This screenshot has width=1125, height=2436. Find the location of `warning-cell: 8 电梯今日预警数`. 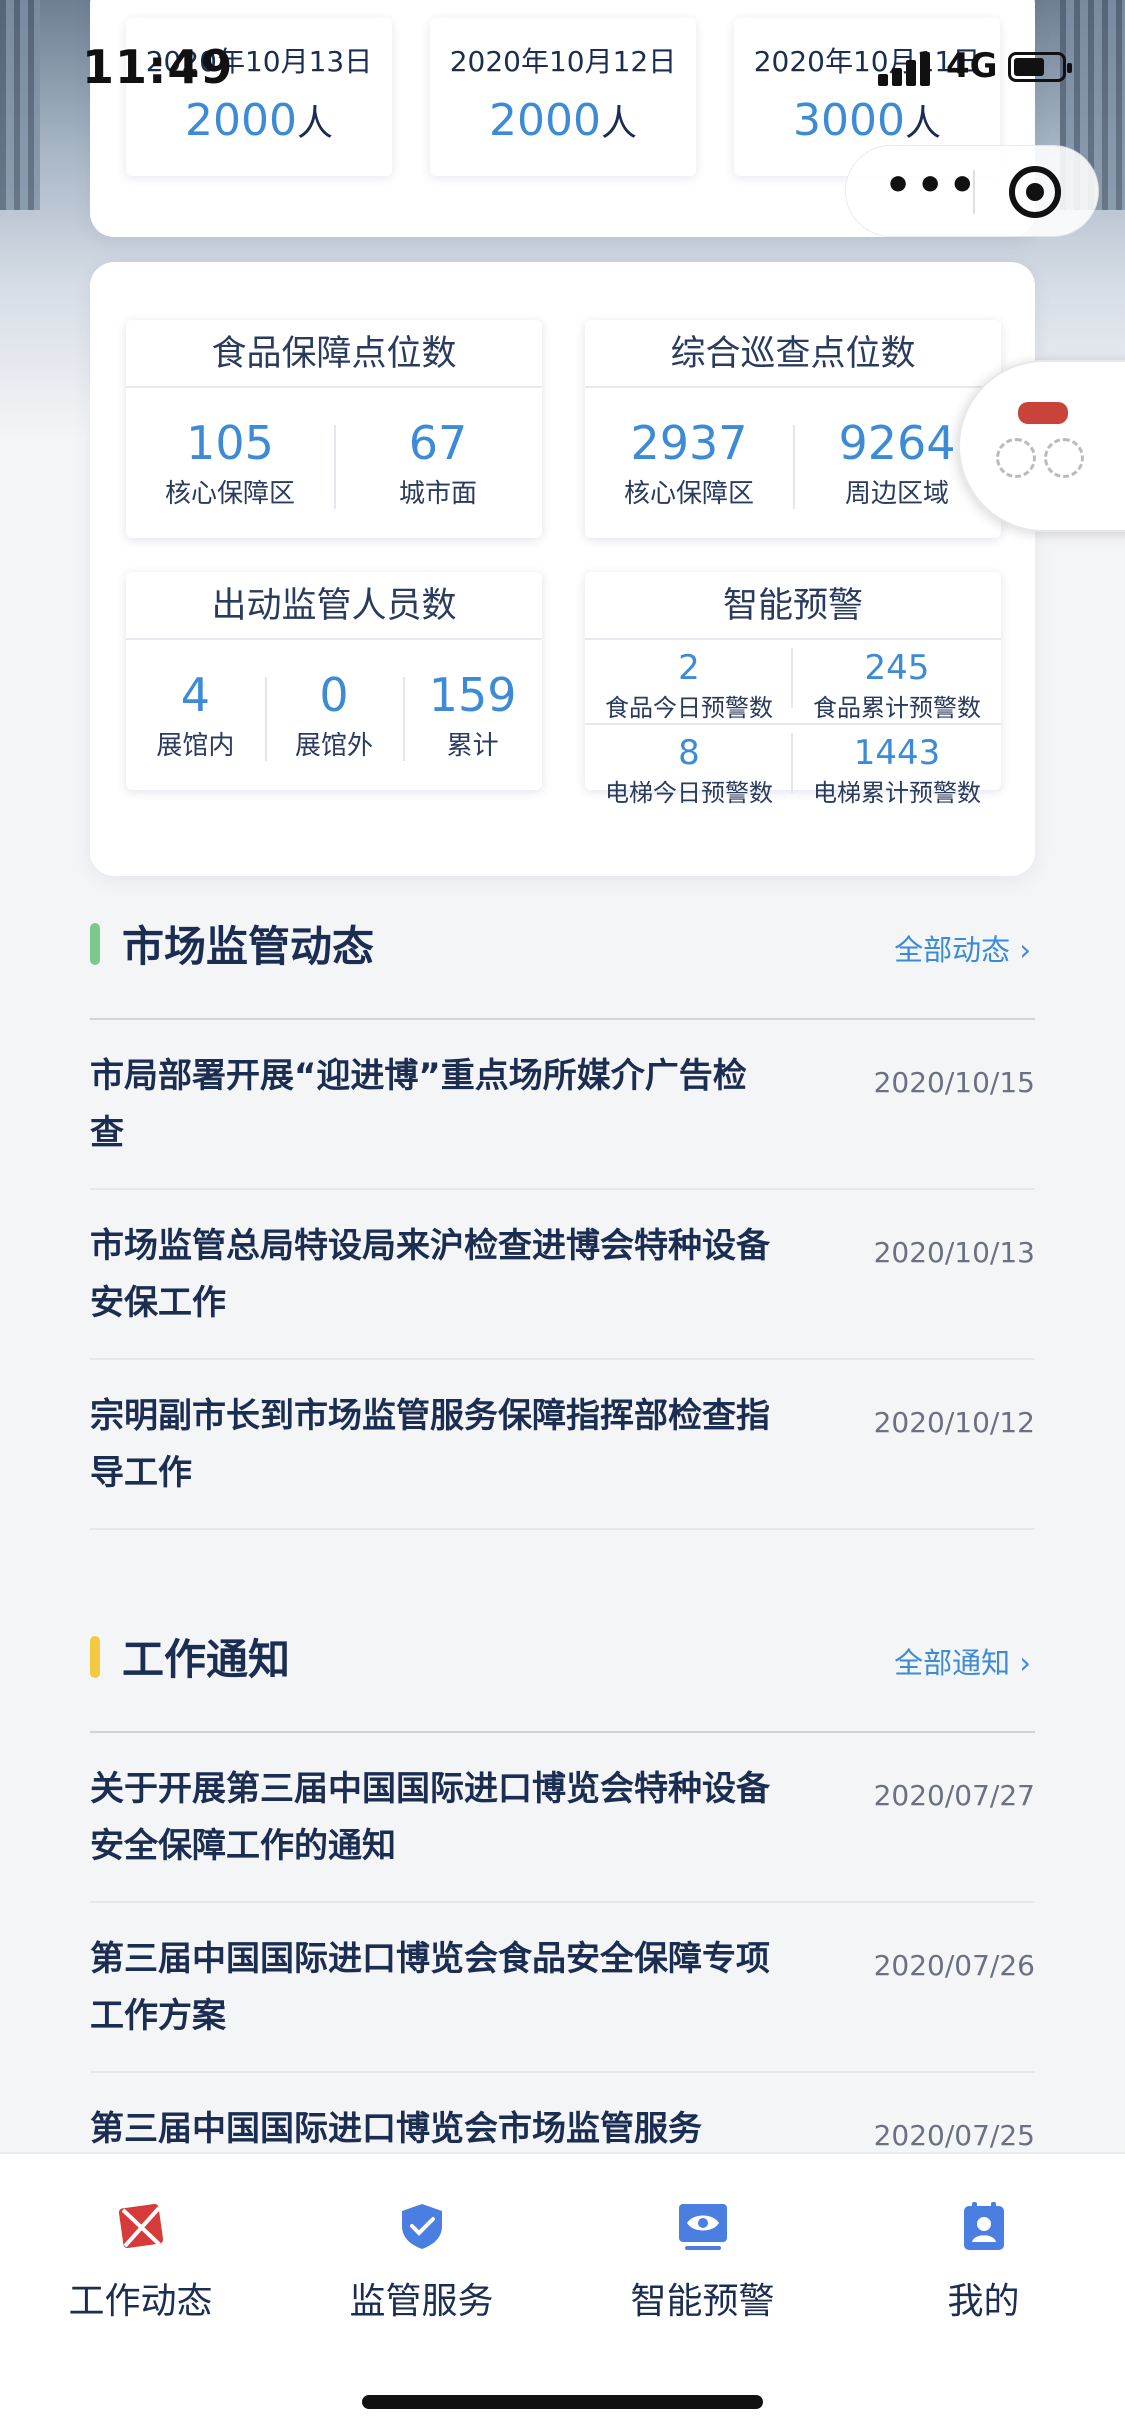

warning-cell: 8 电梯今日预警数 is located at coordinates (689, 766).